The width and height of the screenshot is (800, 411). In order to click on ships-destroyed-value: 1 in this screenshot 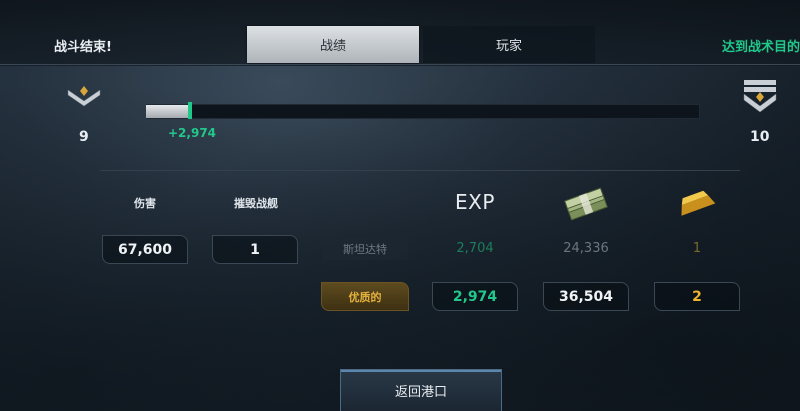, I will do `click(255, 249)`.